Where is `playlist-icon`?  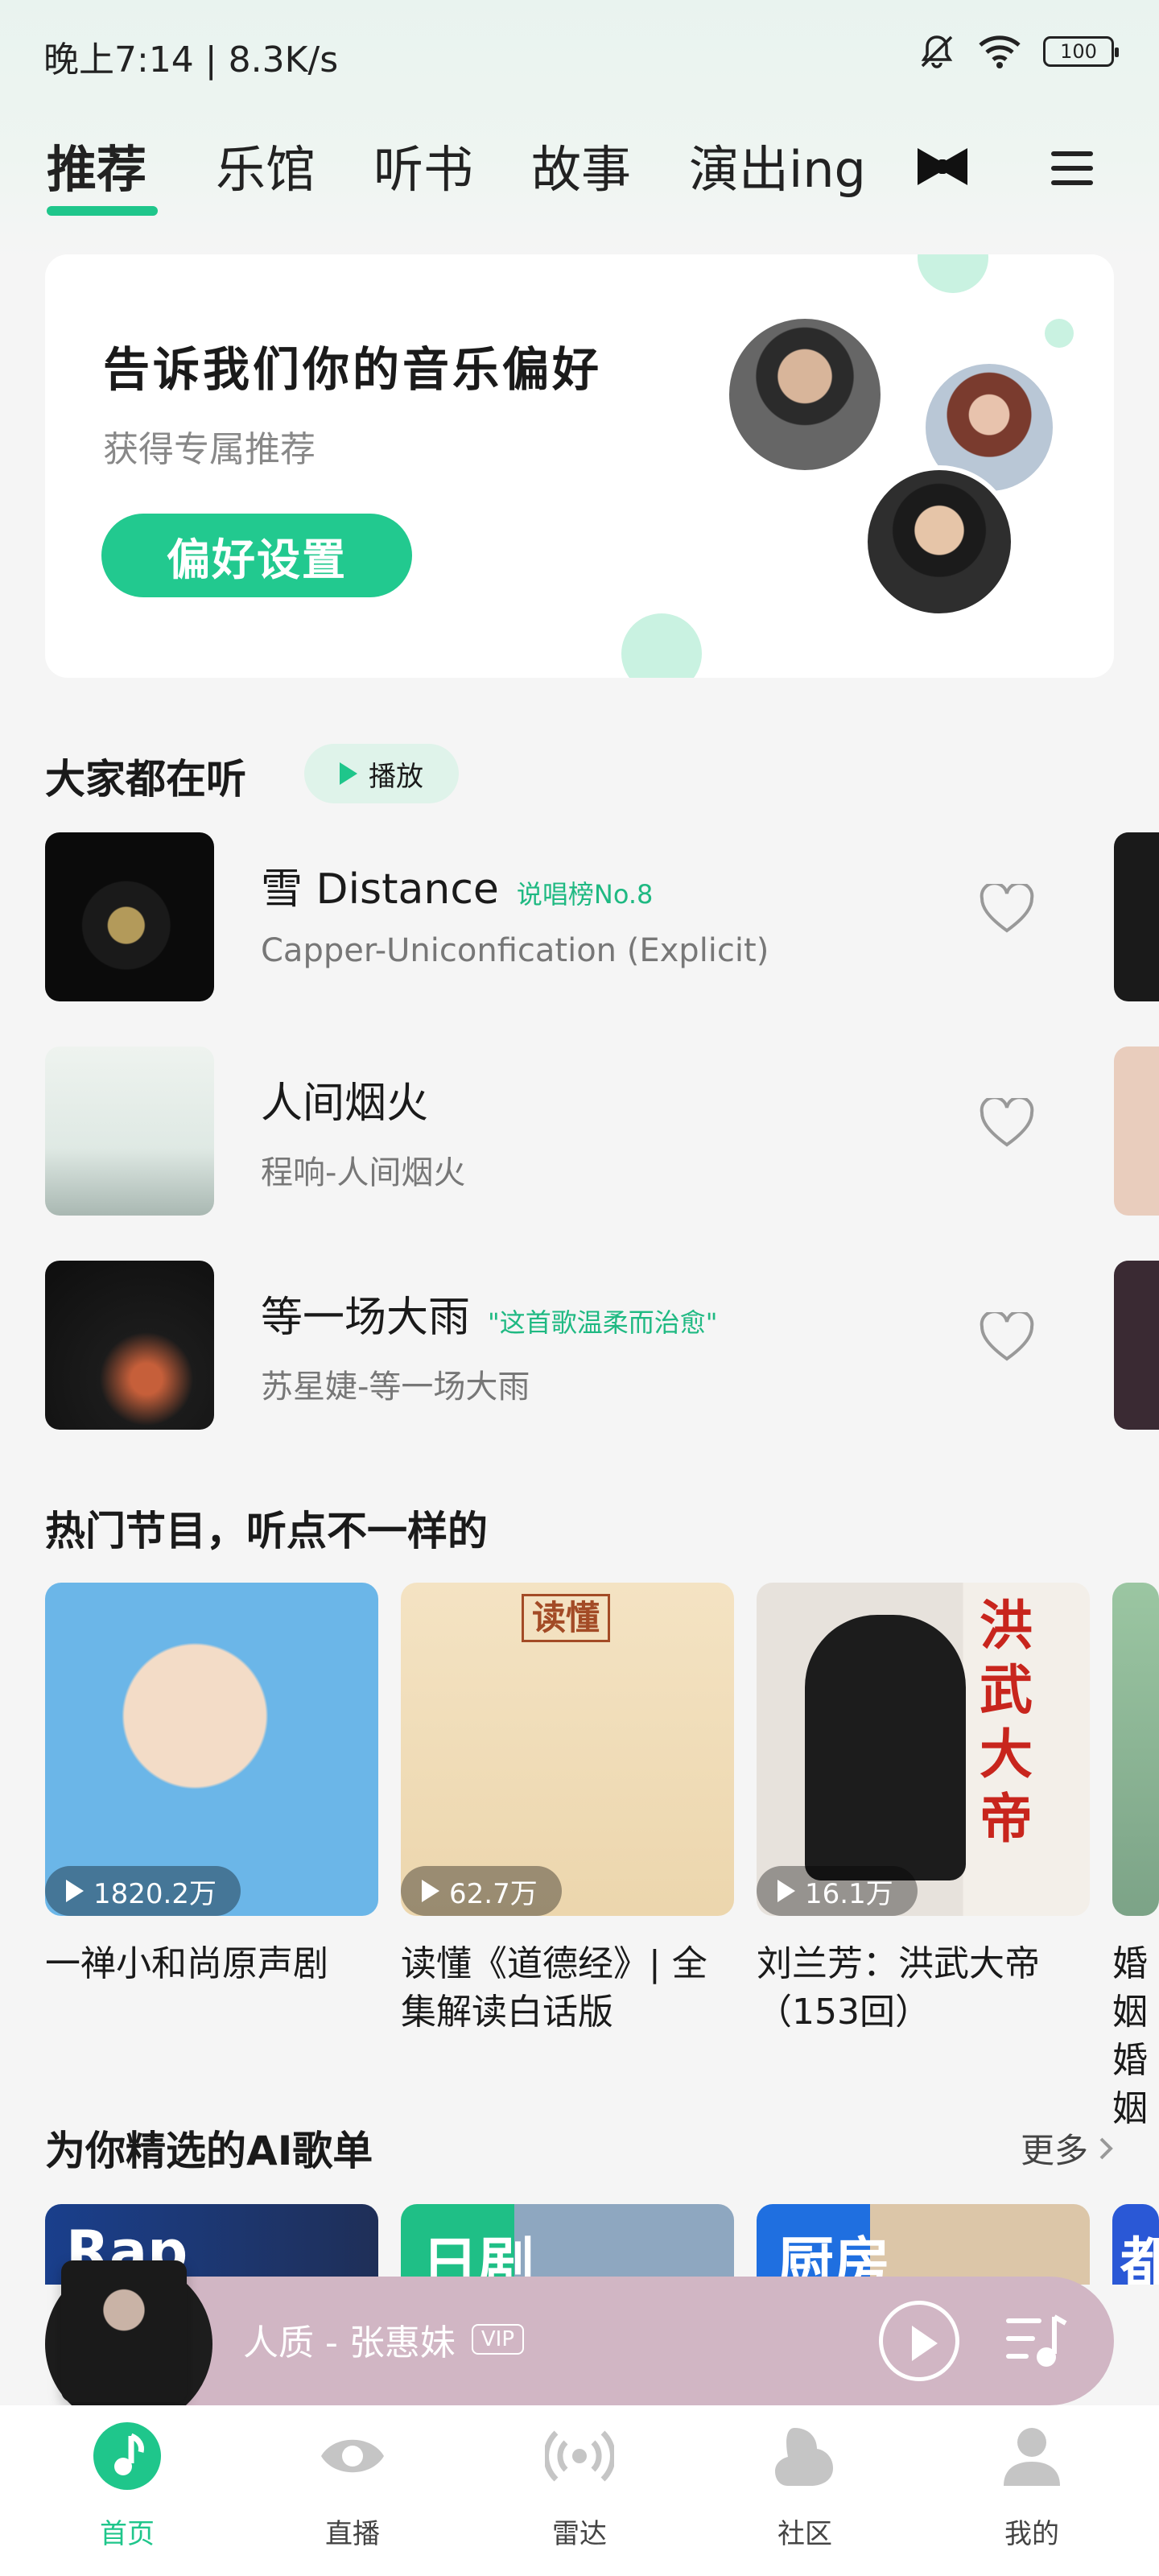
playlist-icon is located at coordinates (1035, 2341).